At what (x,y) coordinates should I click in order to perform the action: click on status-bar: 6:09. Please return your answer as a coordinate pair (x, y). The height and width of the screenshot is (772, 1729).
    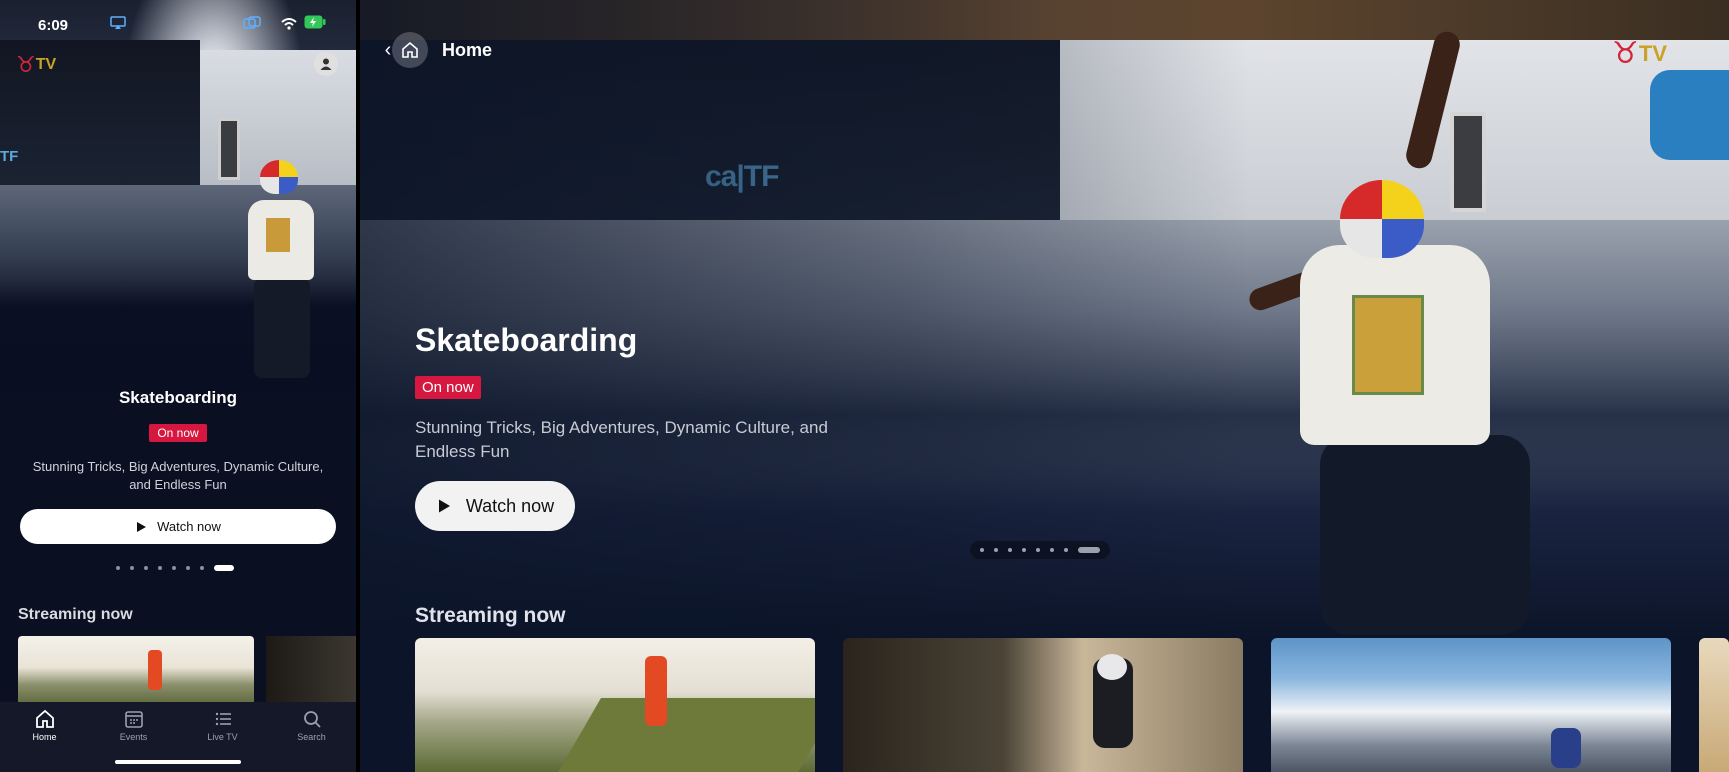
    Looking at the image, I should click on (178, 25).